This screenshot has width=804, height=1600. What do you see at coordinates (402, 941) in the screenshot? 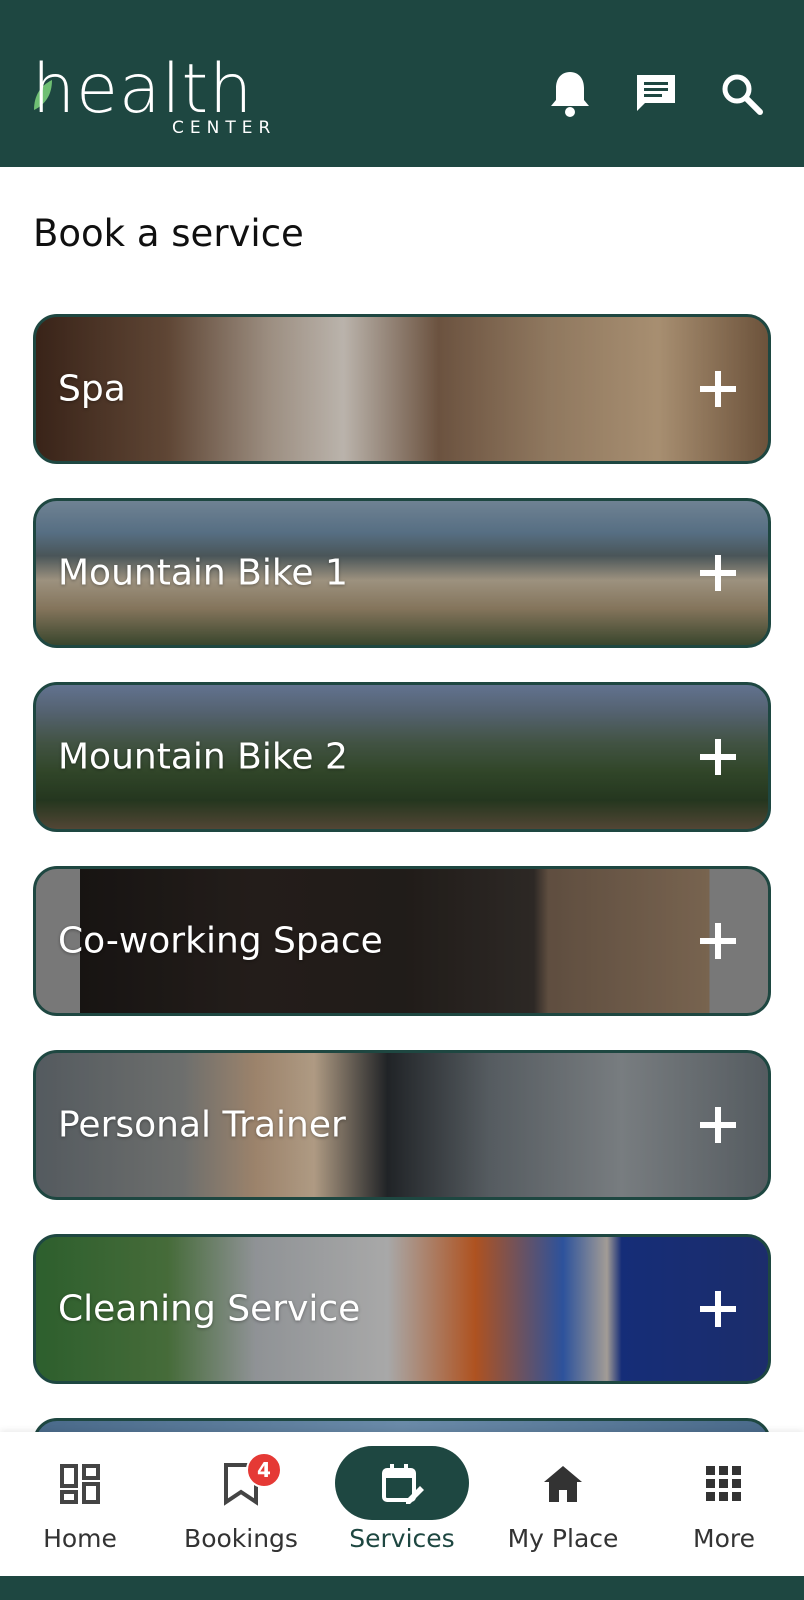
I see `service-card-co-working-space: Co-working Space` at bounding box center [402, 941].